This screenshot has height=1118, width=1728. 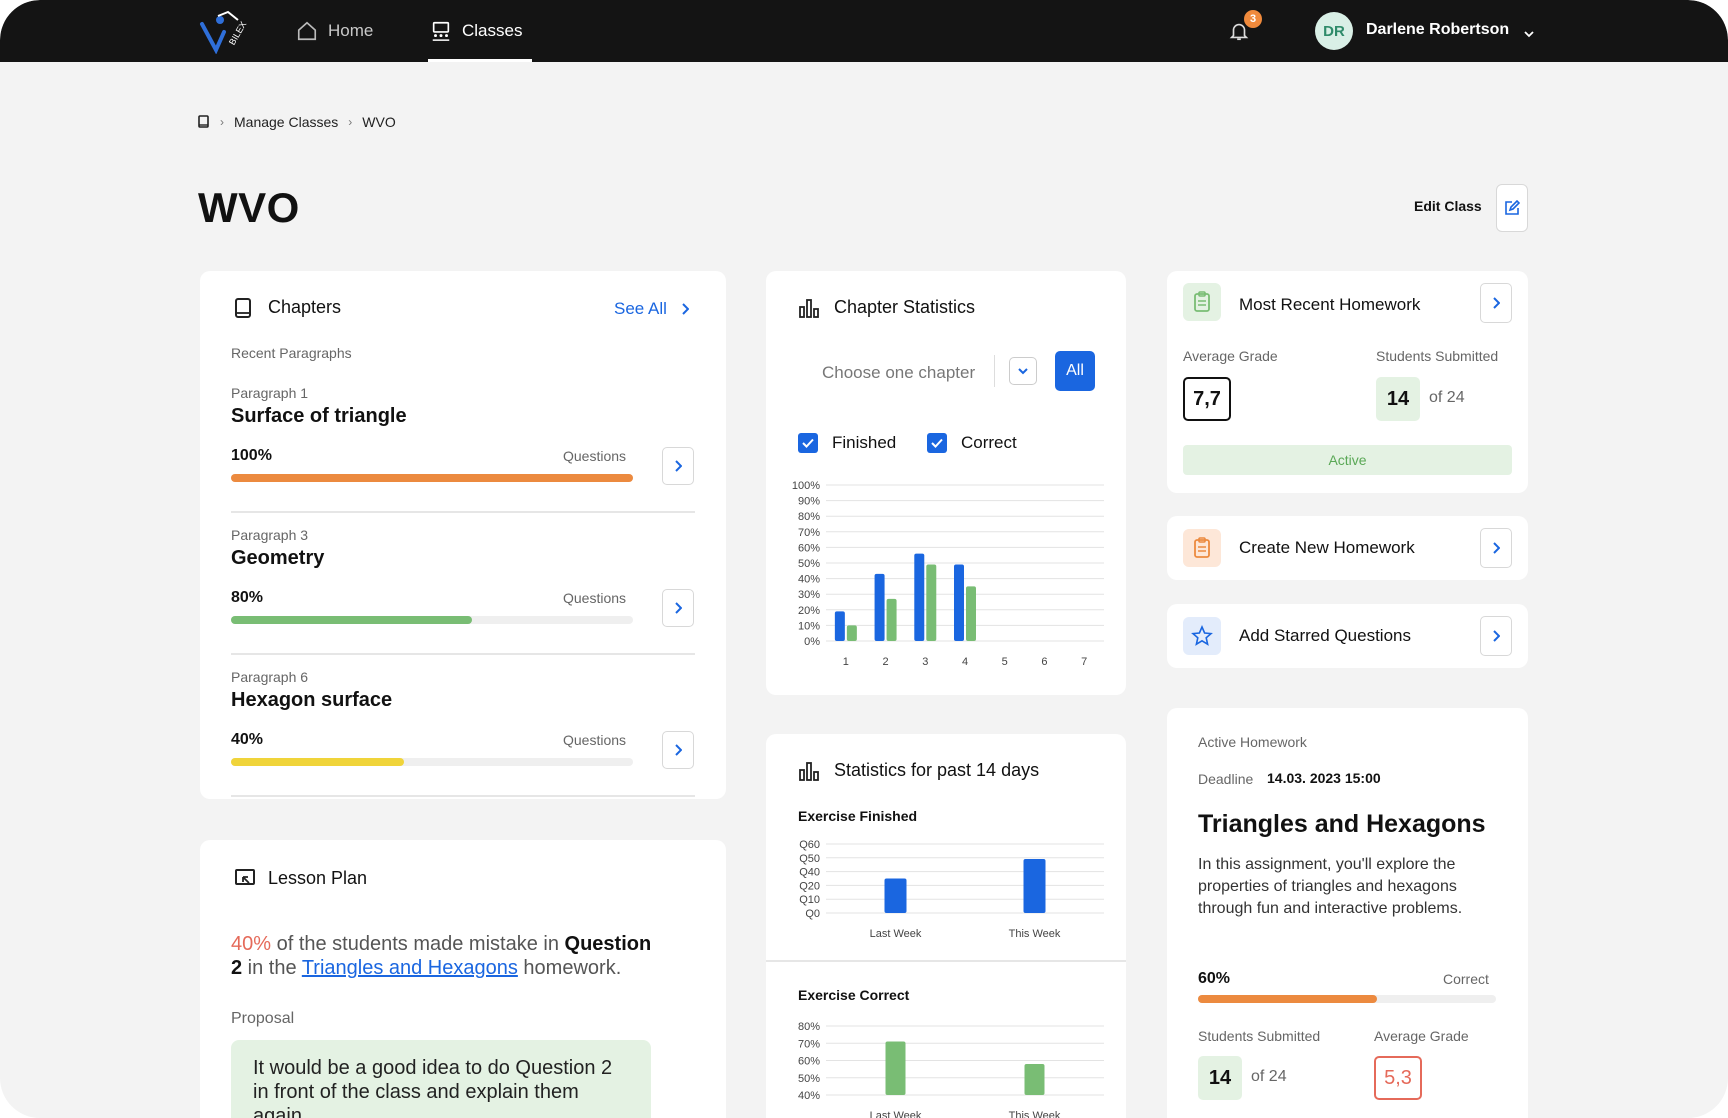 What do you see at coordinates (1398, 399) in the screenshot?
I see `students-submitted-value: 14` at bounding box center [1398, 399].